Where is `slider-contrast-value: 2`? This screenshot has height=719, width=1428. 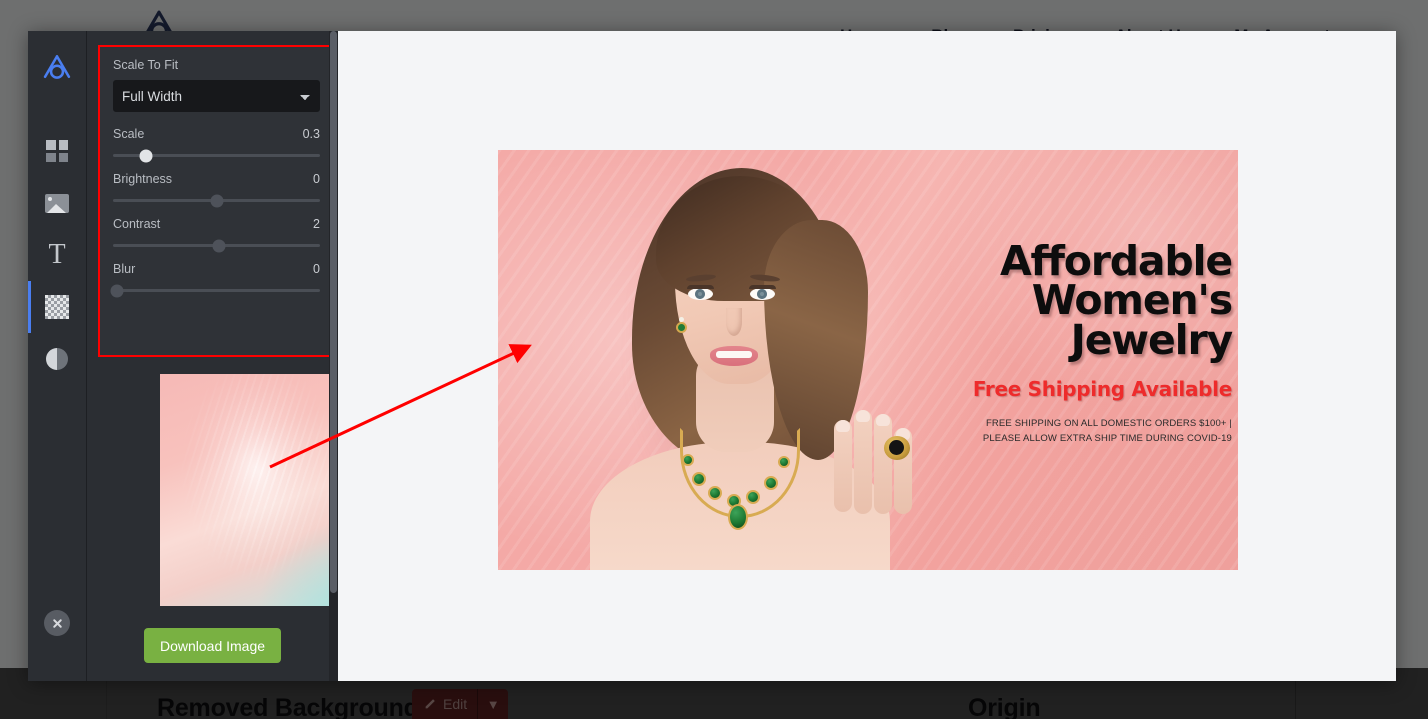
slider-contrast-value: 2 is located at coordinates (316, 224).